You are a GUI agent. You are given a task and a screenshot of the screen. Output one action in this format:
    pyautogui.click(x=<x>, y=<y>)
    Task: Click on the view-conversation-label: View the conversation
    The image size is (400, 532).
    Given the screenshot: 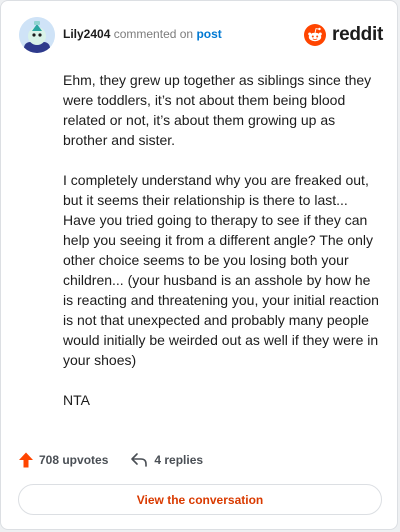 What is the action you would take?
    pyautogui.click(x=200, y=499)
    